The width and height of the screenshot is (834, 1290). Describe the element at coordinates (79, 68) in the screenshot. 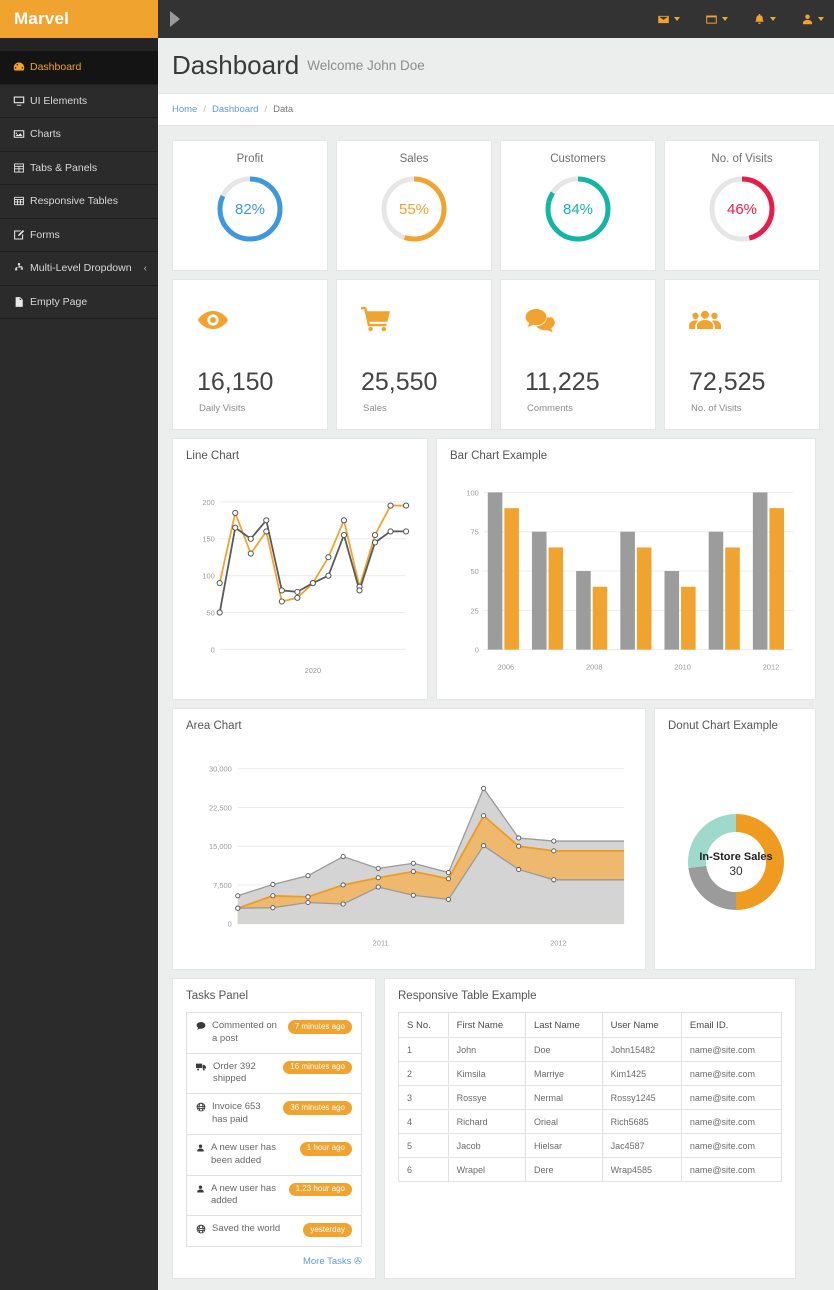

I see `sidebar-item-dashboard: Dashboard` at that location.